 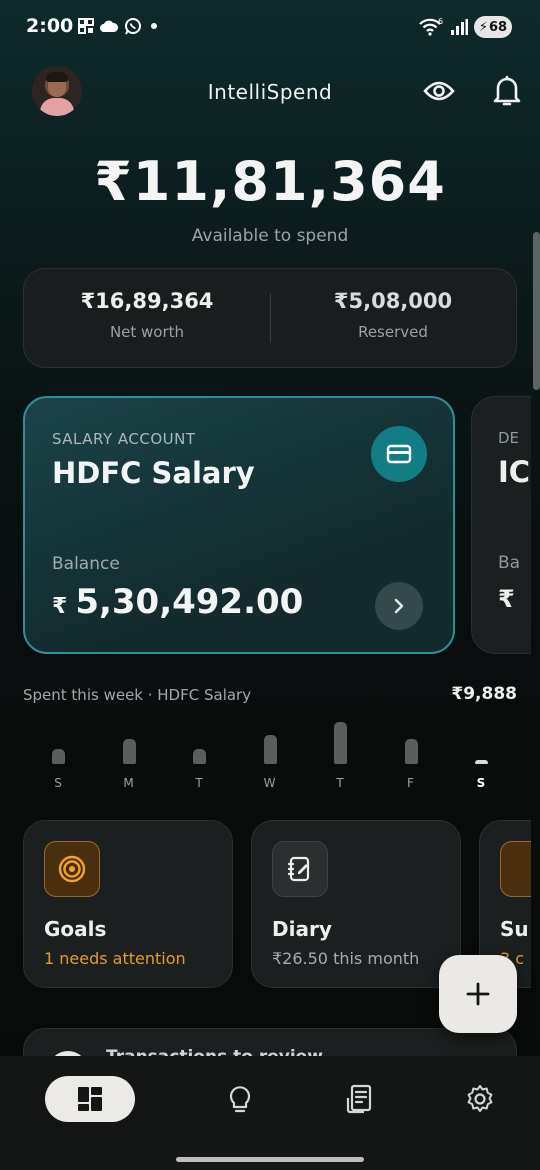 I want to click on week-day-label: W, so click(x=269, y=783).